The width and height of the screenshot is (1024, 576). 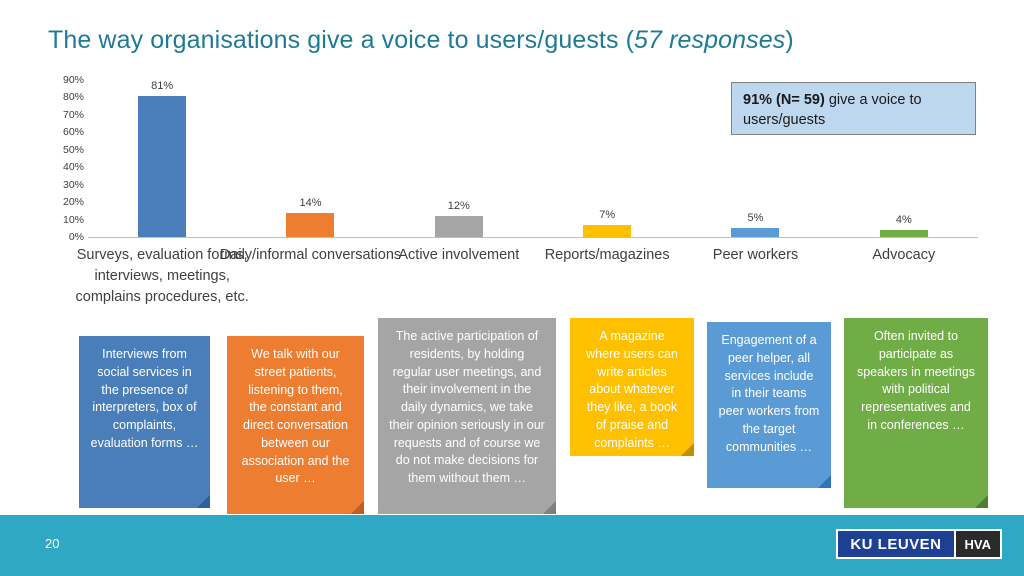 What do you see at coordinates (755, 158) in the screenshot?
I see `bar-slot: 5%` at bounding box center [755, 158].